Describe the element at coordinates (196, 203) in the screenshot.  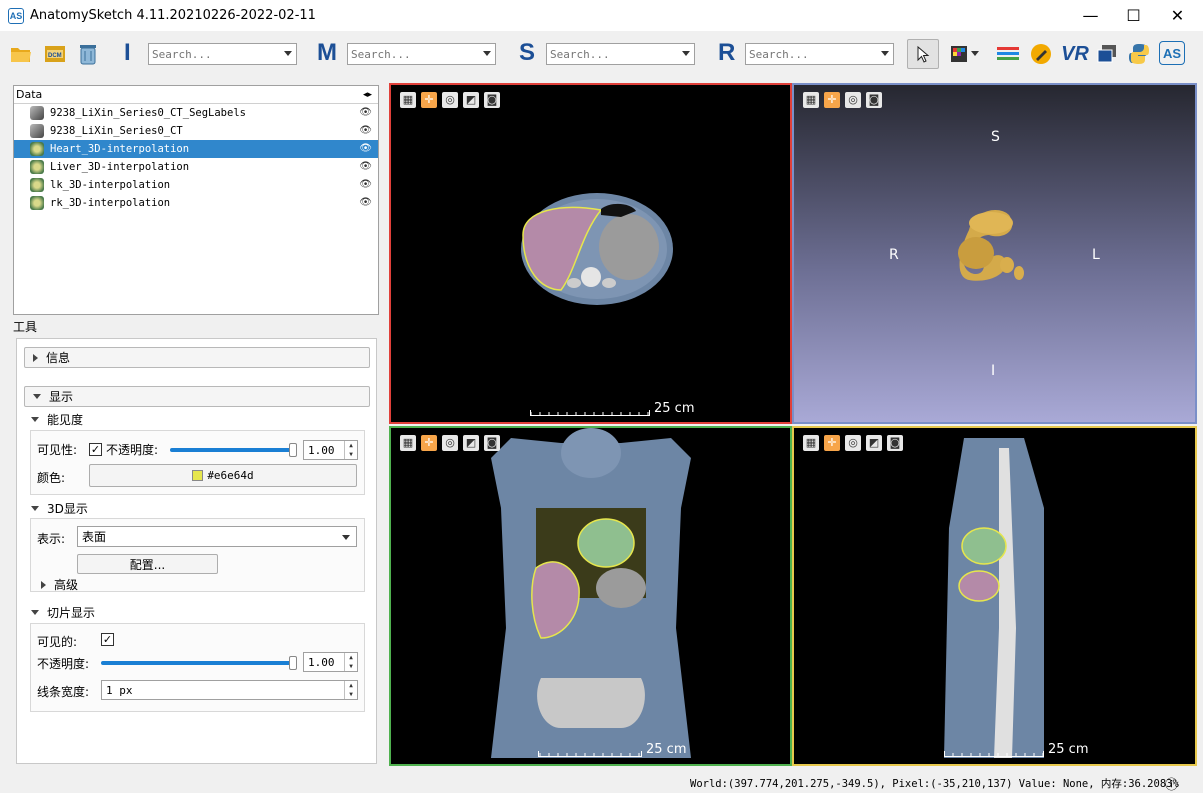
I see `tree-item: rk_3D-interpolation 👁` at that location.